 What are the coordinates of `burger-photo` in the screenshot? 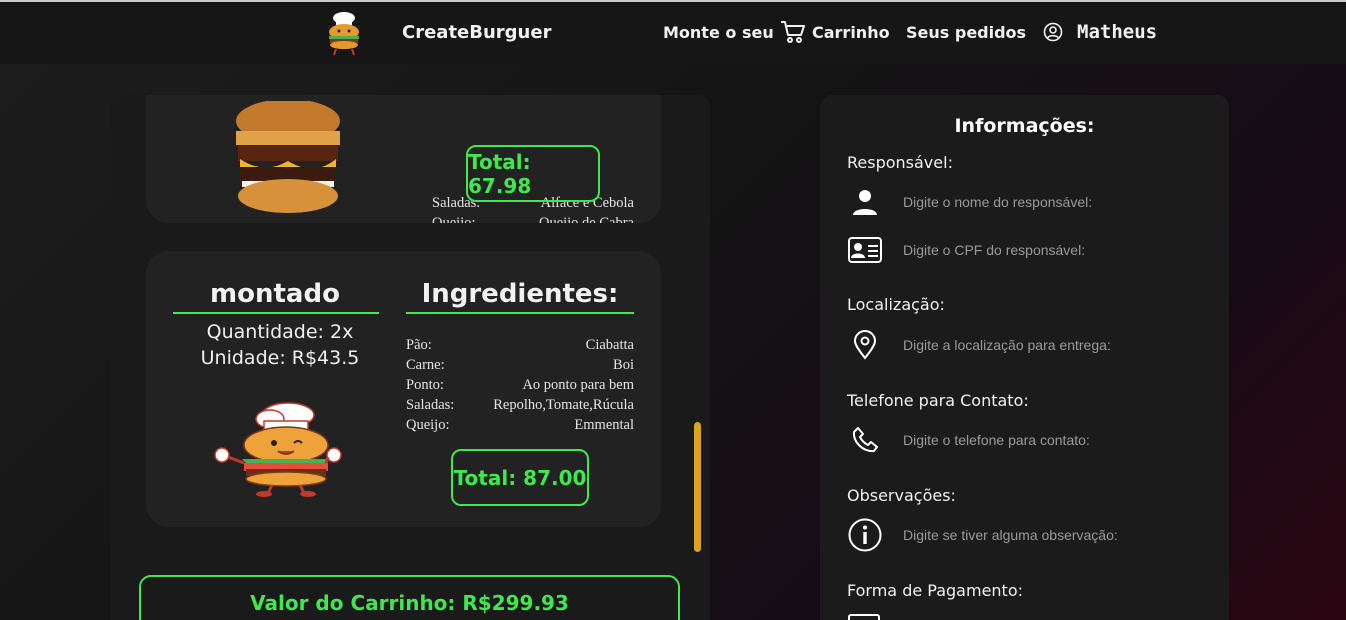 It's located at (288, 157).